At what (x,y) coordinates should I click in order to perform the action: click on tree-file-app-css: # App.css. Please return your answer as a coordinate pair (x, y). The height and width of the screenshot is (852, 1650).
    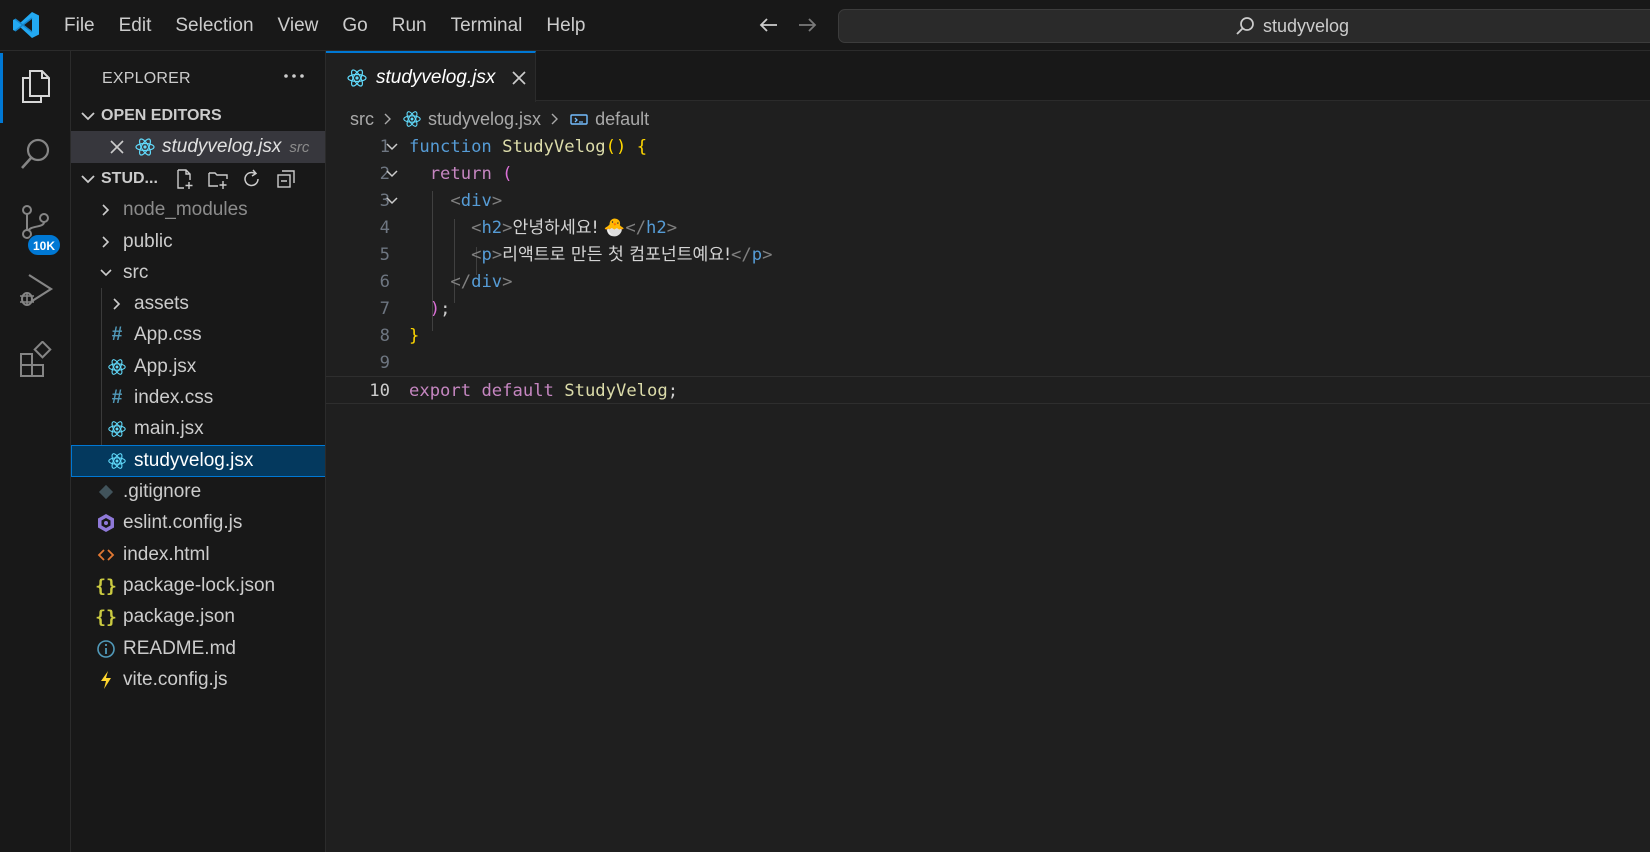
    Looking at the image, I should click on (198, 335).